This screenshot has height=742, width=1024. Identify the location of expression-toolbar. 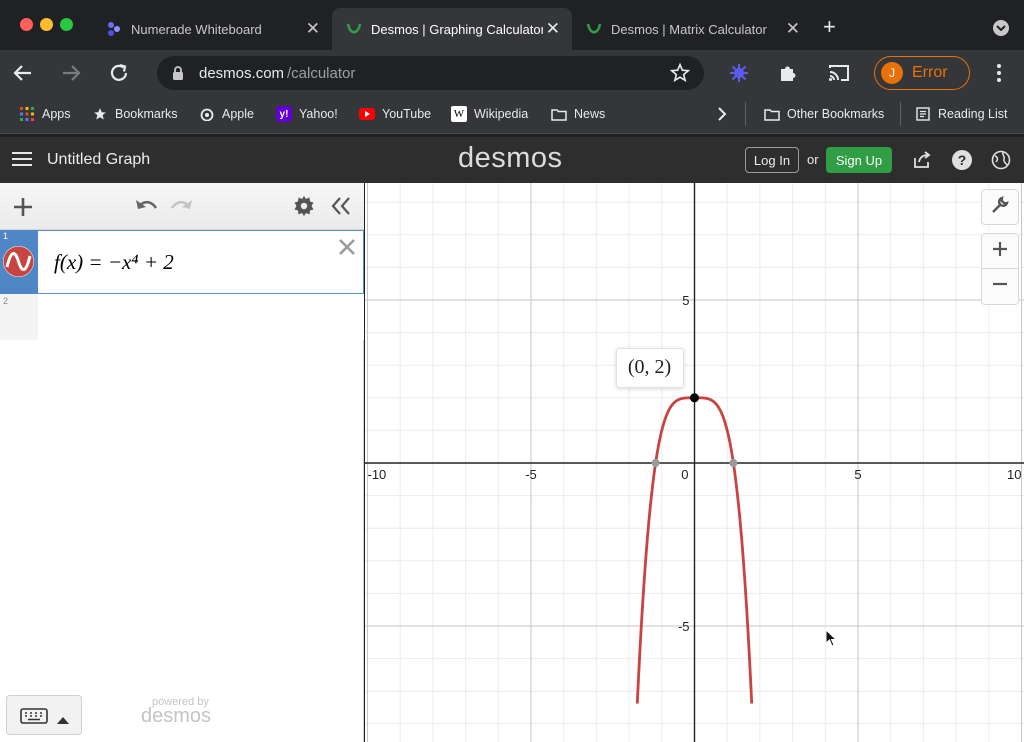
(182, 206).